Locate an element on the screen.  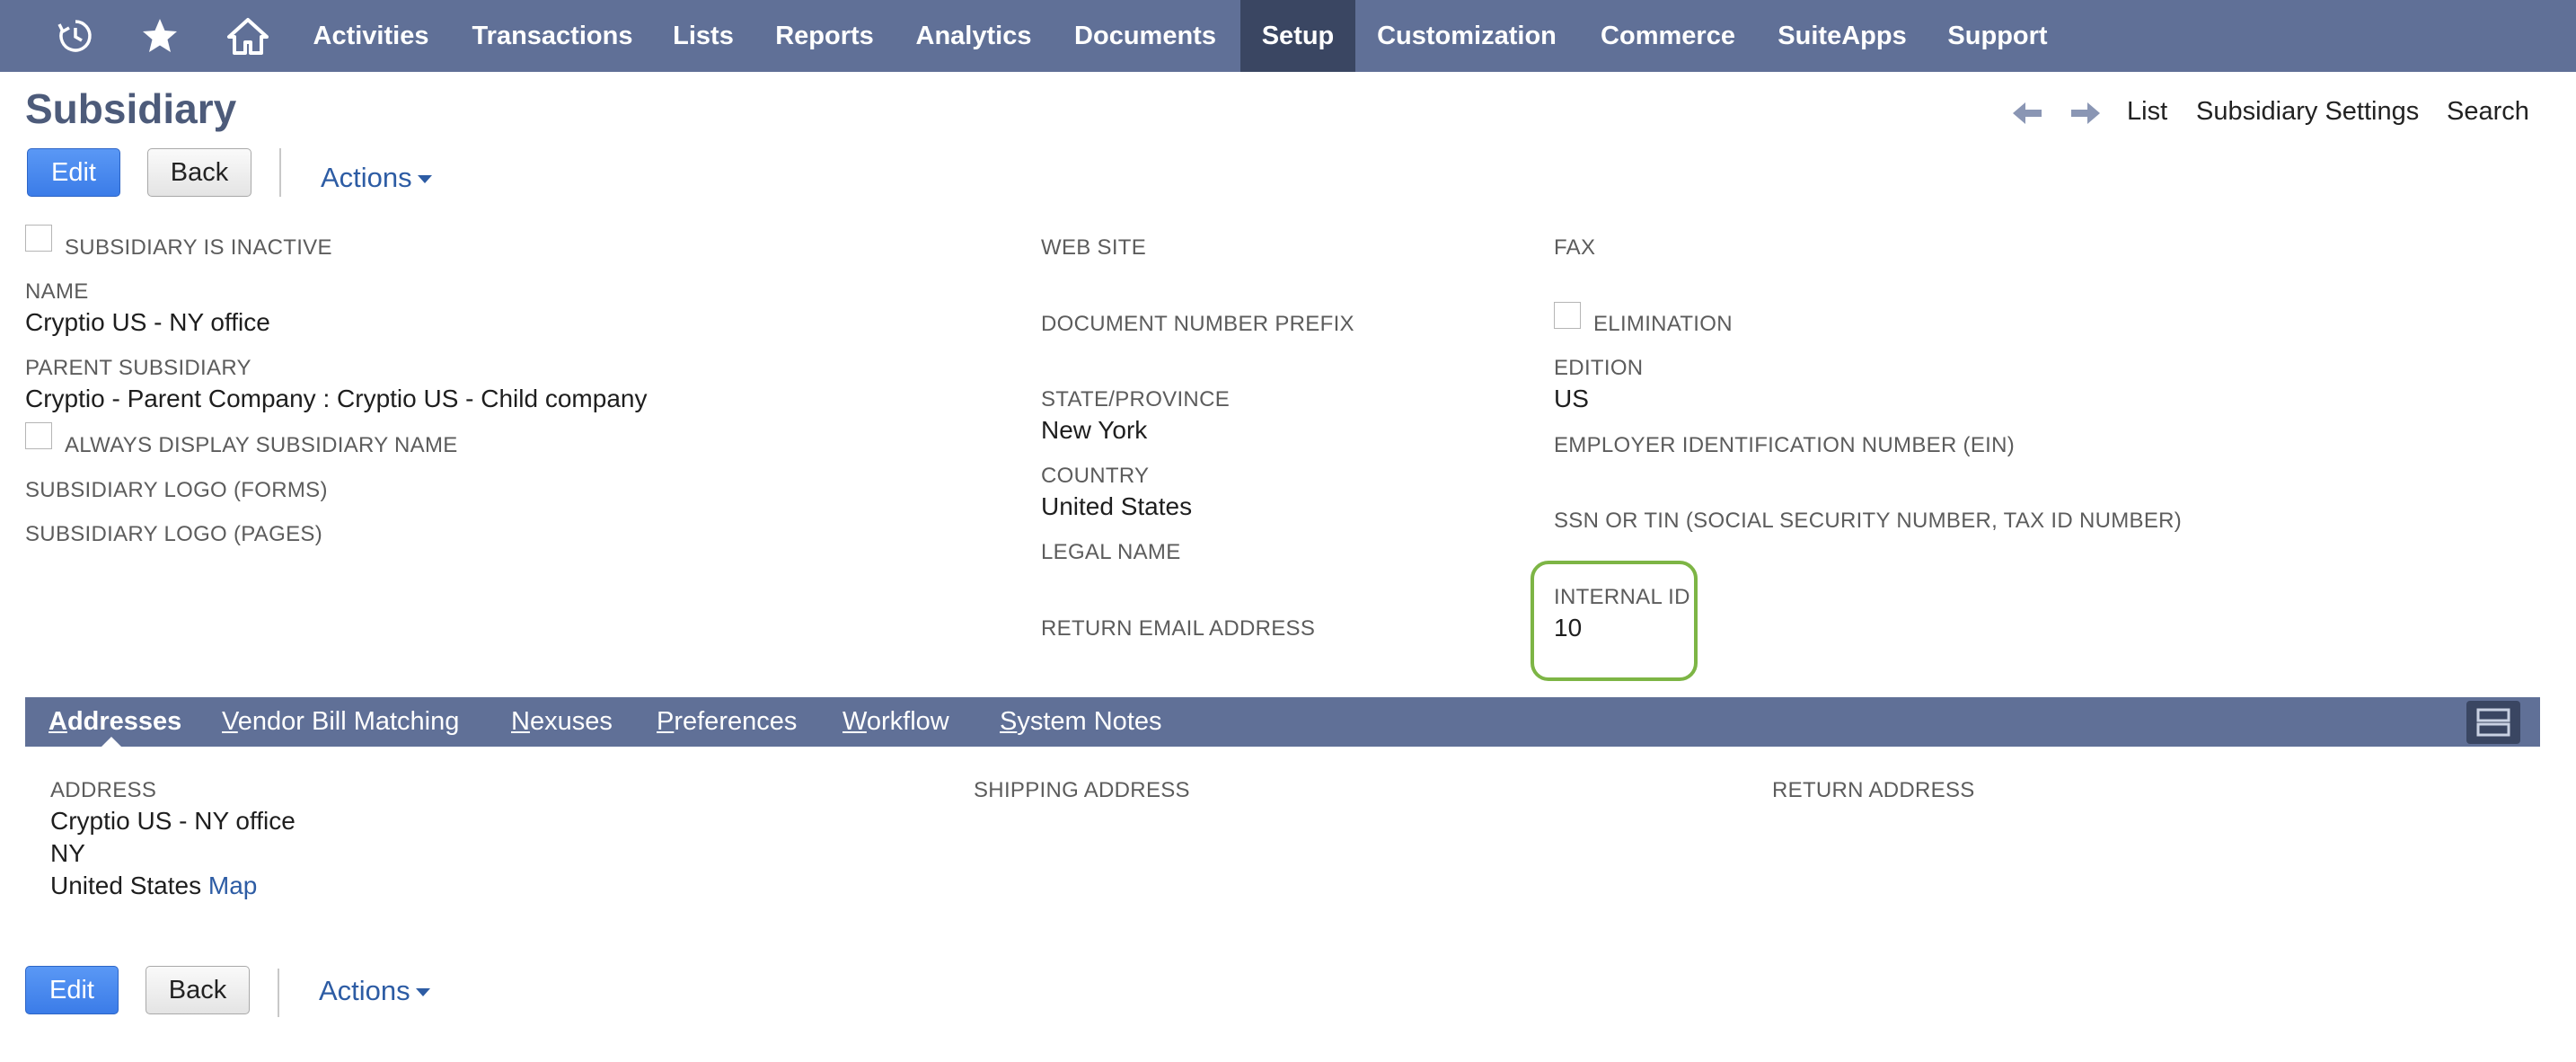
state-province-value: New York is located at coordinates (1094, 430).